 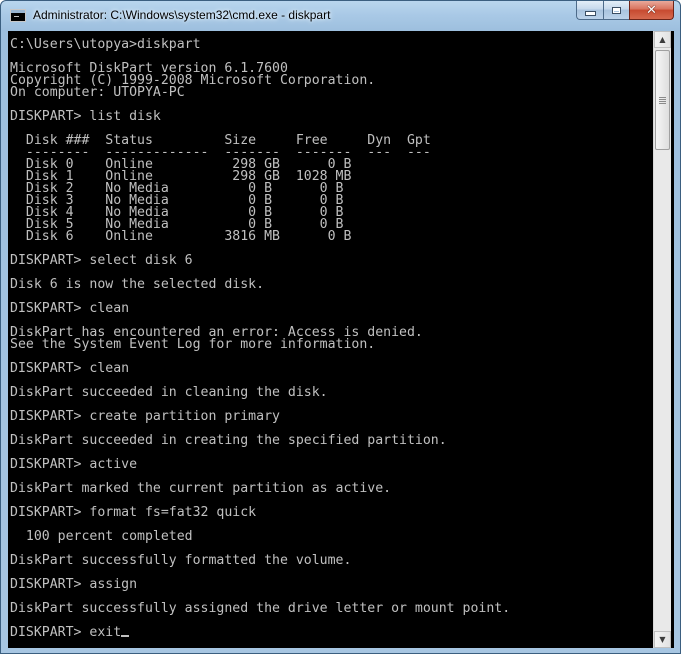 I want to click on maximize-button, so click(x=616, y=10).